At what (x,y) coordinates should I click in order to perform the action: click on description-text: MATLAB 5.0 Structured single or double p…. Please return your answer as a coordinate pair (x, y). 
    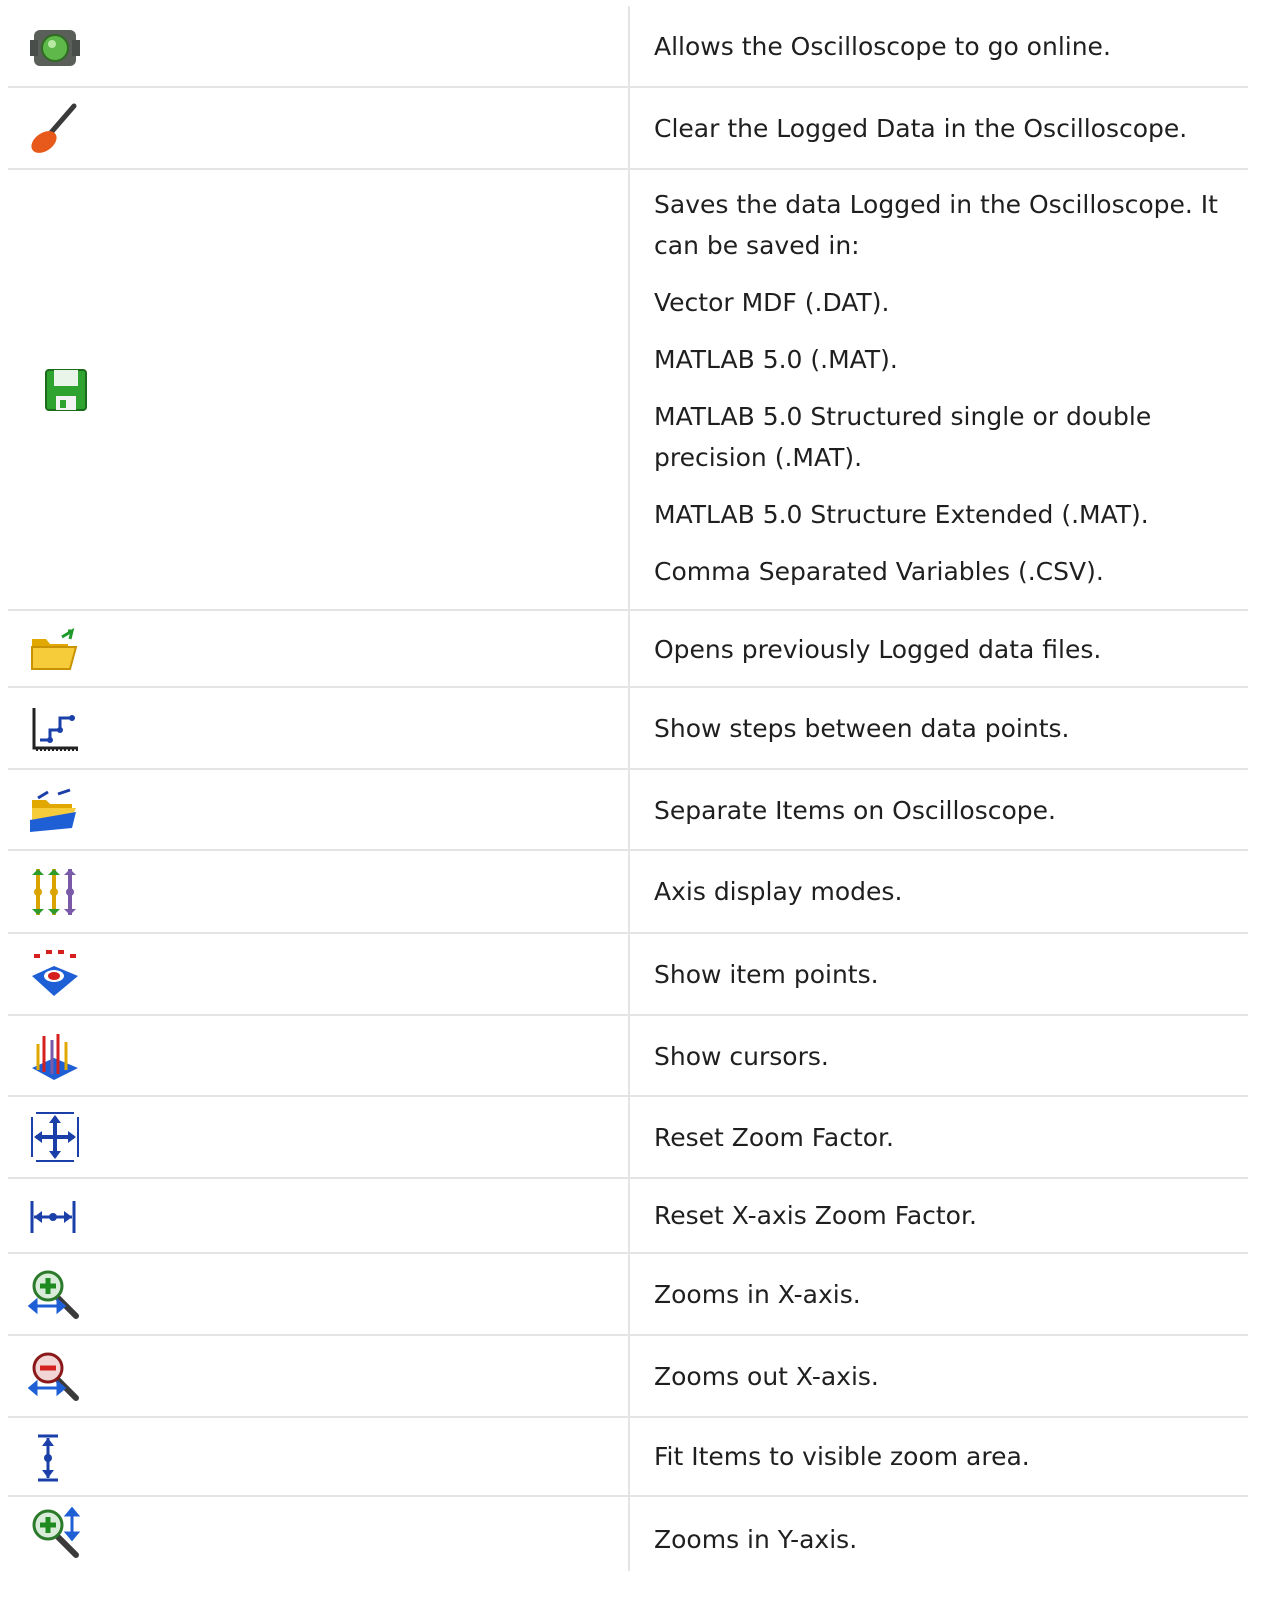
    Looking at the image, I should click on (903, 437).